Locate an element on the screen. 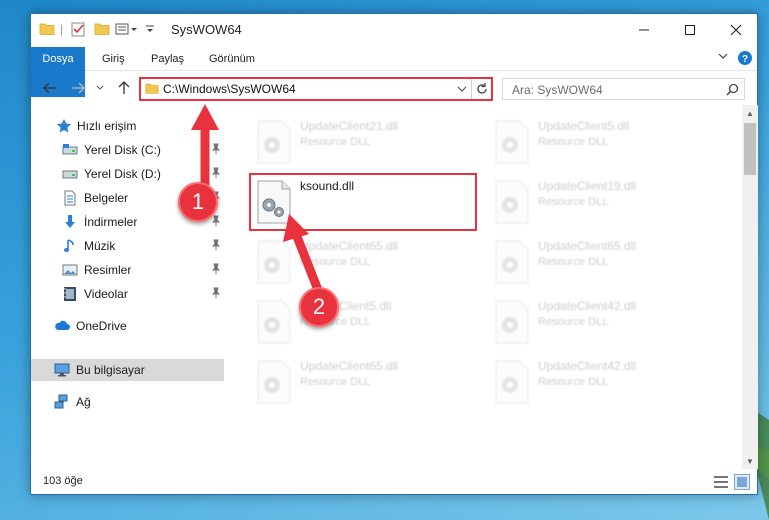 This screenshot has width=769, height=520. close-button is located at coordinates (736, 29).